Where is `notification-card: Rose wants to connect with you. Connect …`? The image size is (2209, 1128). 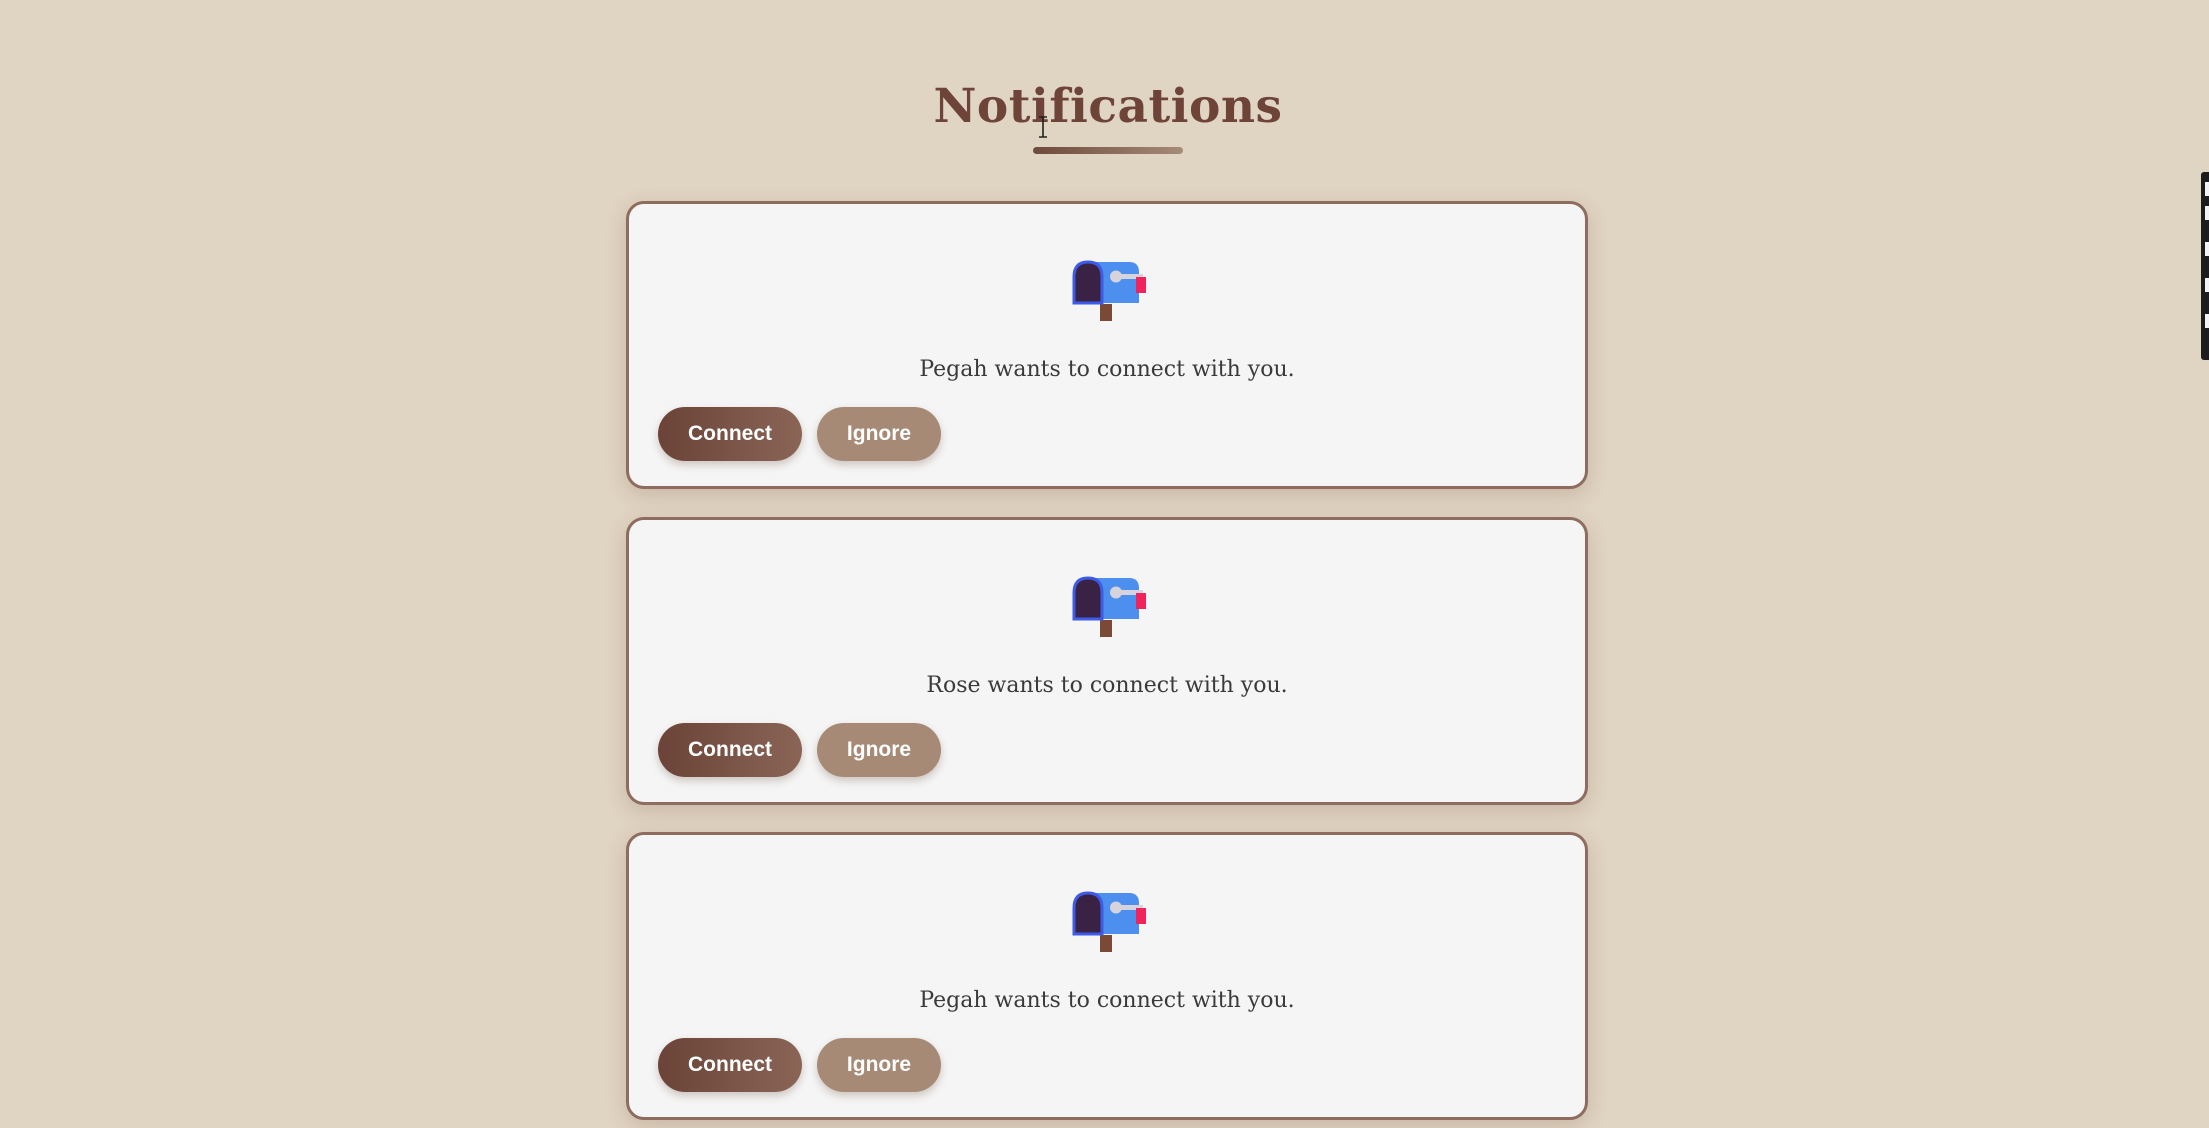 notification-card: Rose wants to connect with you. Connect … is located at coordinates (1107, 661).